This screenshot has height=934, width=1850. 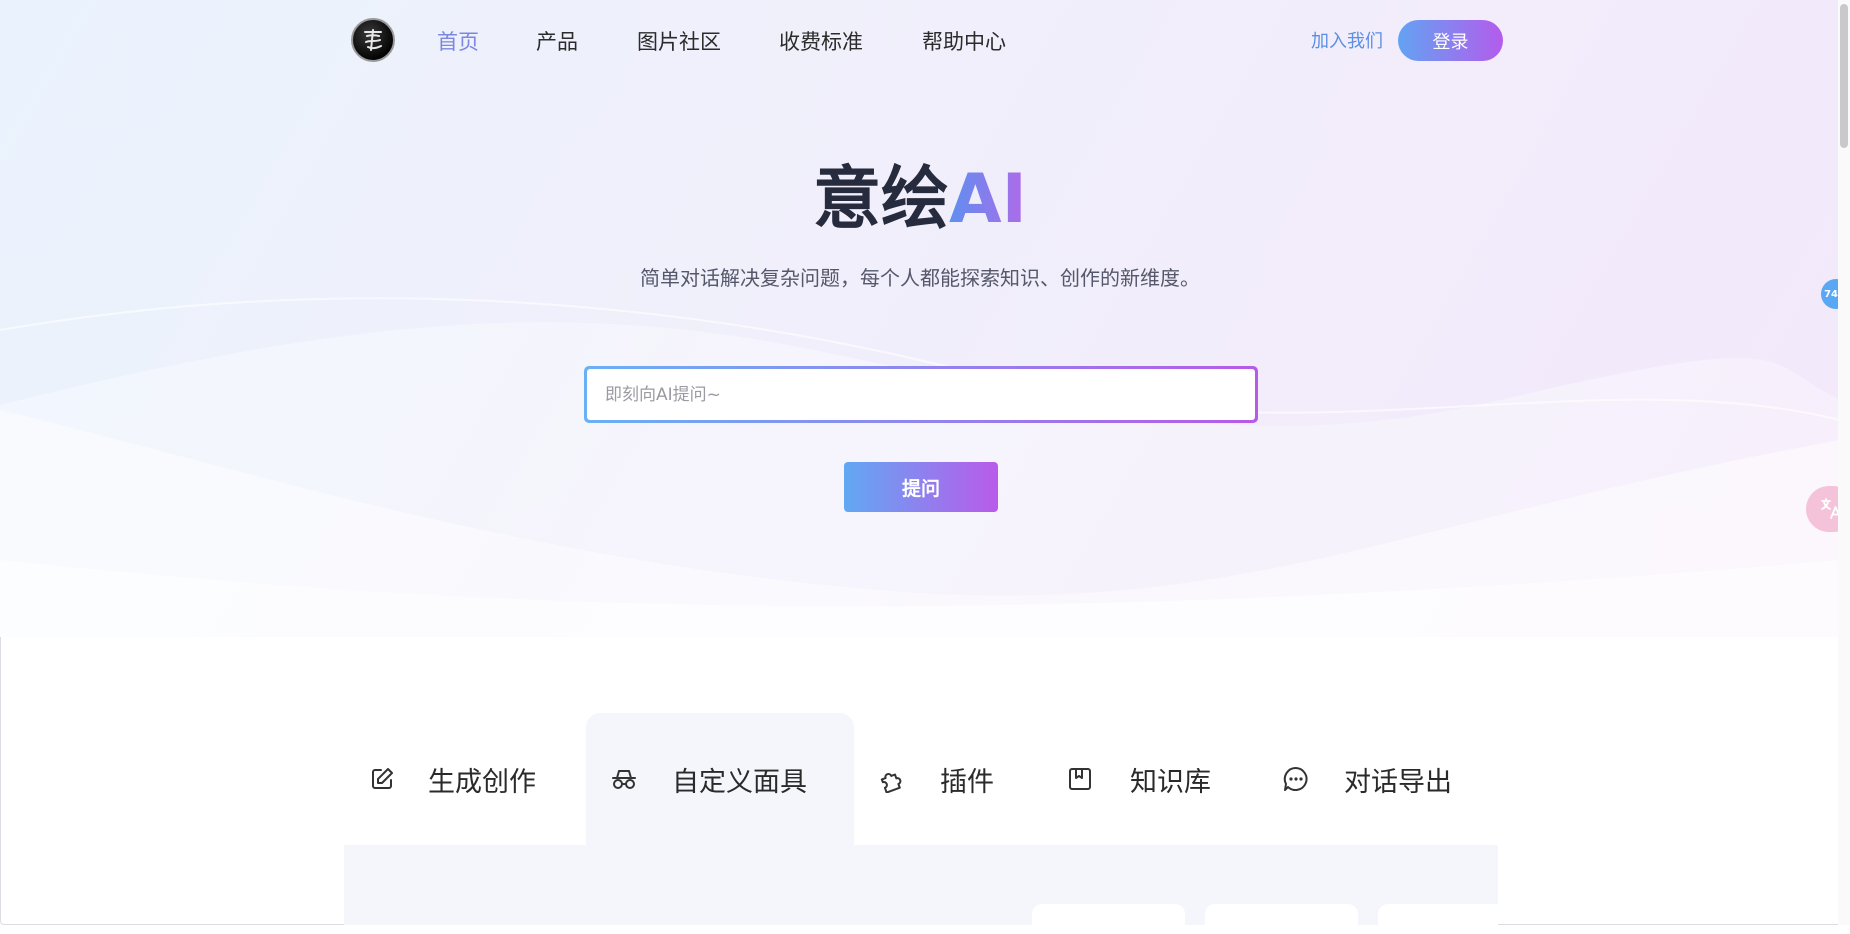 I want to click on nav-item-image-community: 图片社区, so click(x=679, y=41).